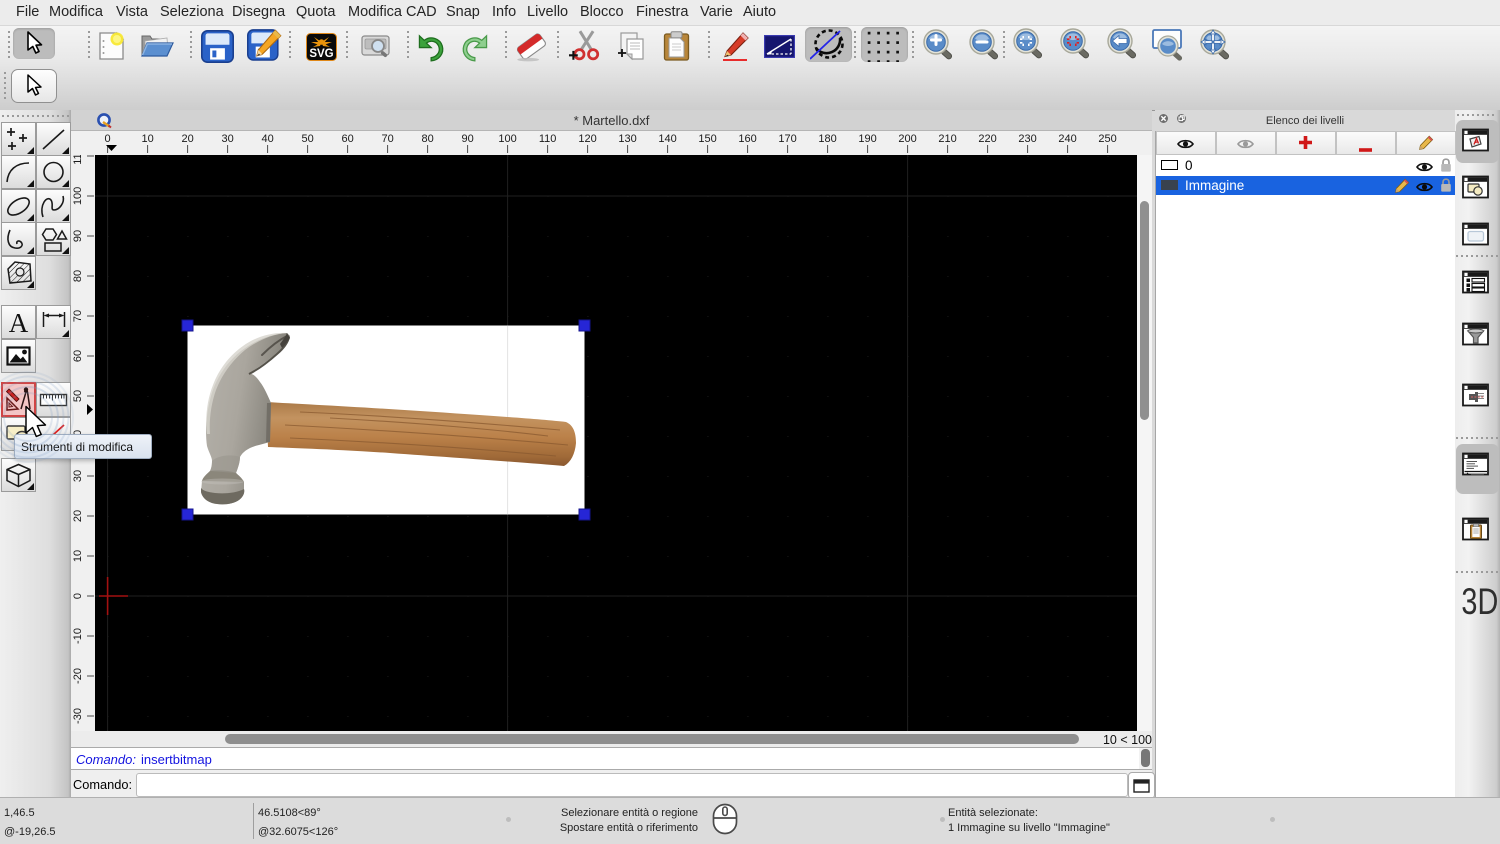 The width and height of the screenshot is (1500, 844). I want to click on svg-text: 130, so click(627, 139).